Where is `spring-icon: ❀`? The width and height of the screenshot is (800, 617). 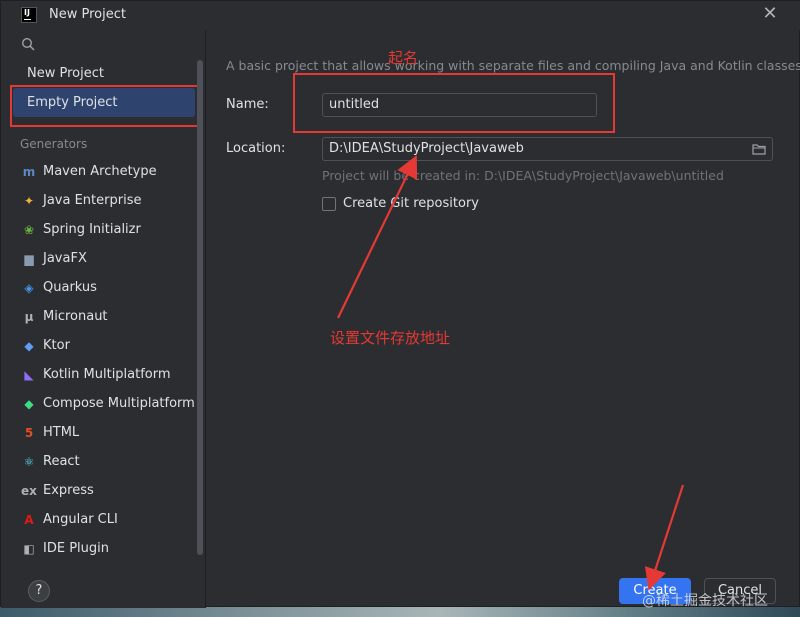 spring-icon: ❀ is located at coordinates (29, 229).